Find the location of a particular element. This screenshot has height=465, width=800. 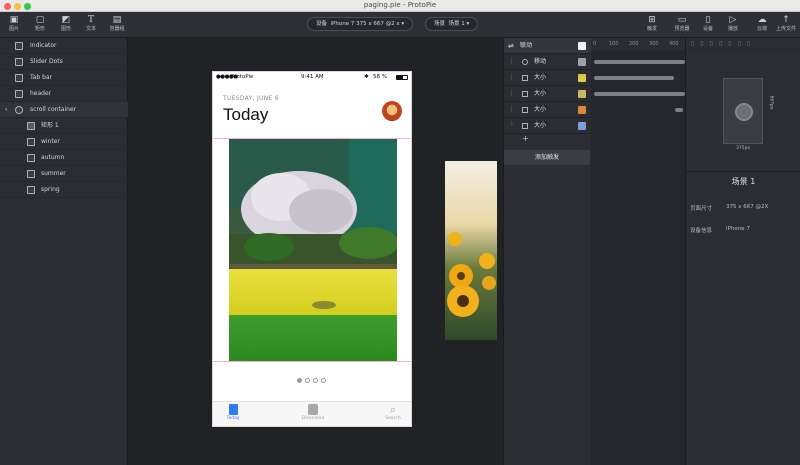

response-item: │ 移动 is located at coordinates (548, 62).